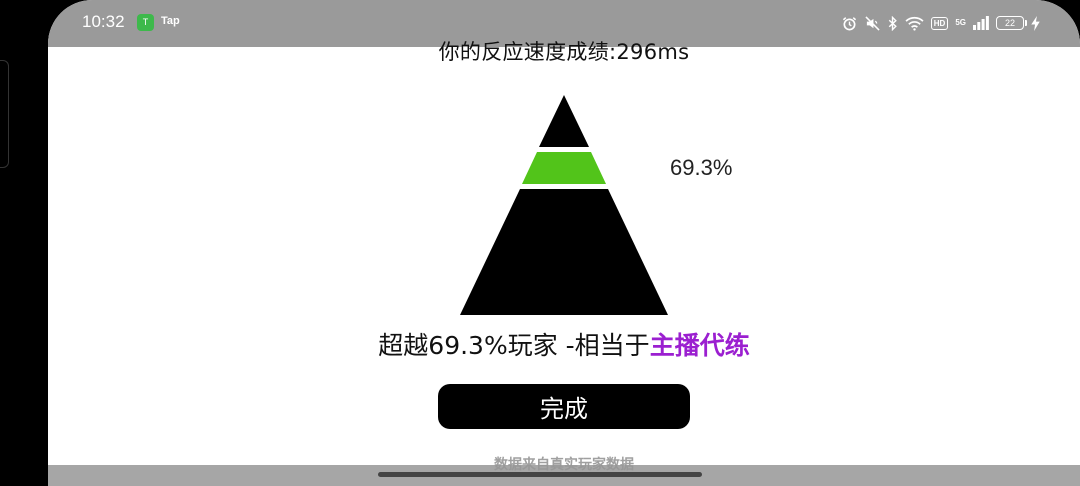 The width and height of the screenshot is (1080, 486). What do you see at coordinates (849, 23) in the screenshot?
I see `alarm-icon` at bounding box center [849, 23].